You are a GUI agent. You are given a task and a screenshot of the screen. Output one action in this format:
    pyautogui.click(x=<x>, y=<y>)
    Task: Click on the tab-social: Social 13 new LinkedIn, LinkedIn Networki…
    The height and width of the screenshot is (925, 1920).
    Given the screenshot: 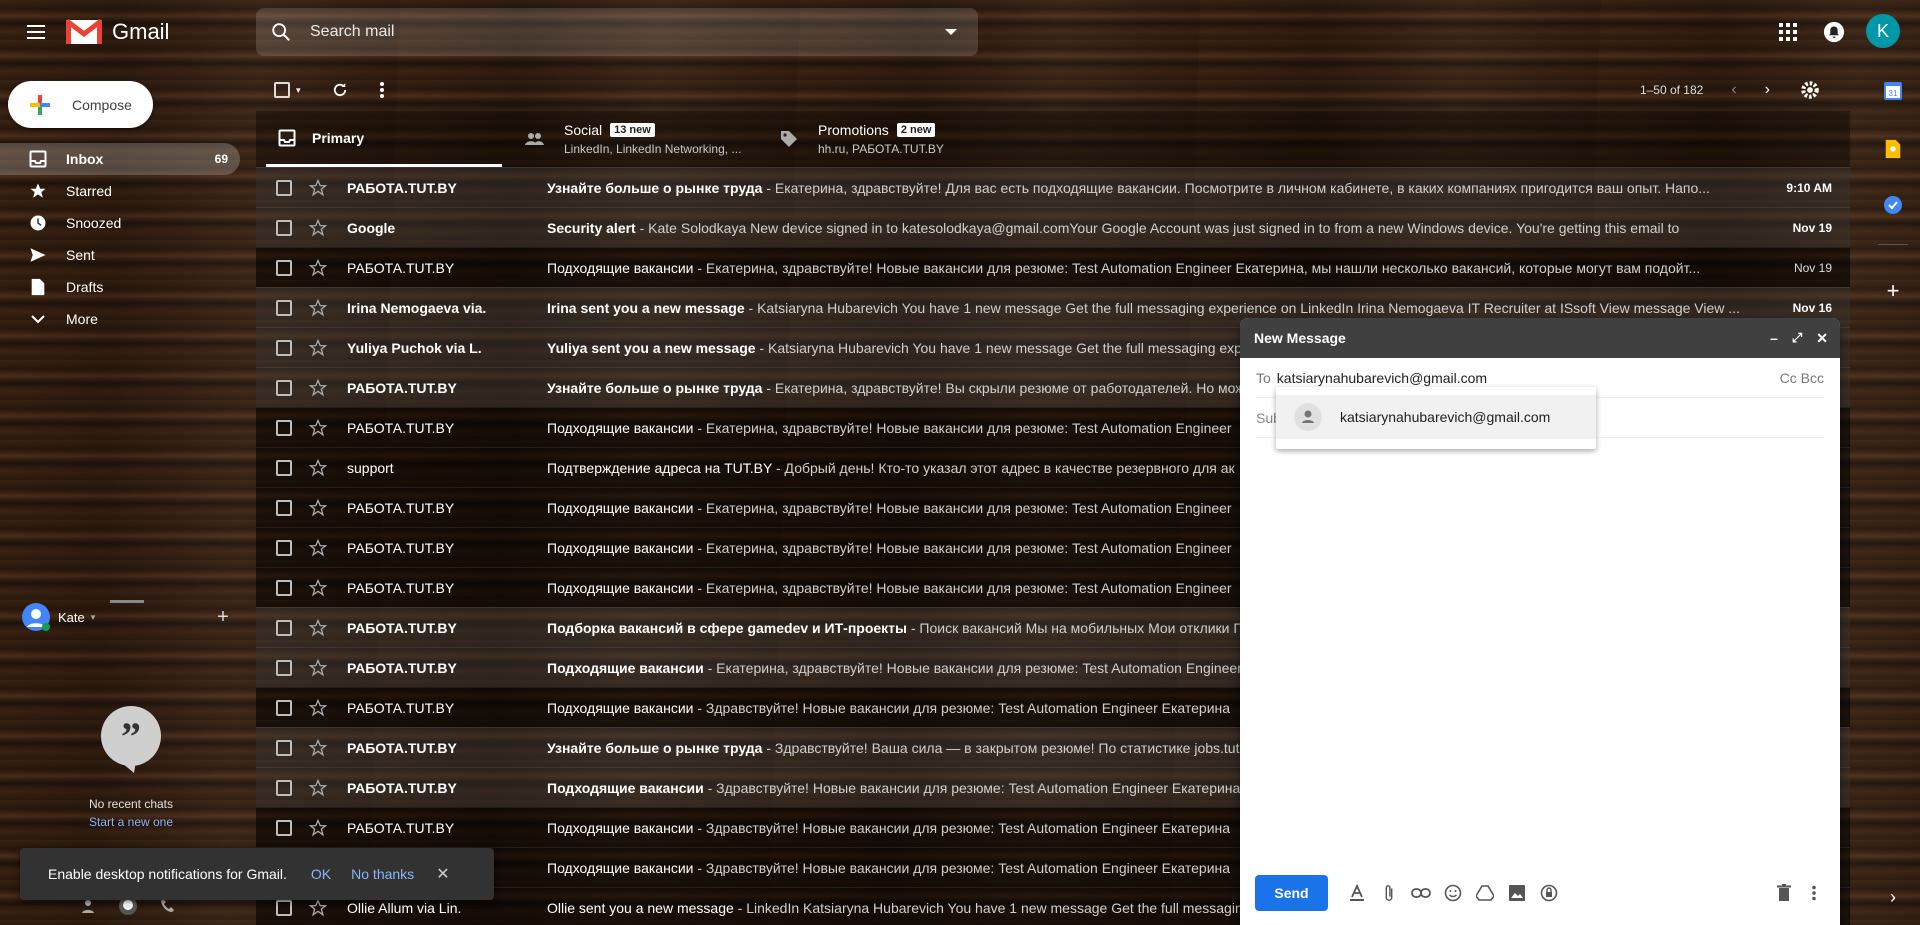 What is the action you would take?
    pyautogui.click(x=644, y=139)
    